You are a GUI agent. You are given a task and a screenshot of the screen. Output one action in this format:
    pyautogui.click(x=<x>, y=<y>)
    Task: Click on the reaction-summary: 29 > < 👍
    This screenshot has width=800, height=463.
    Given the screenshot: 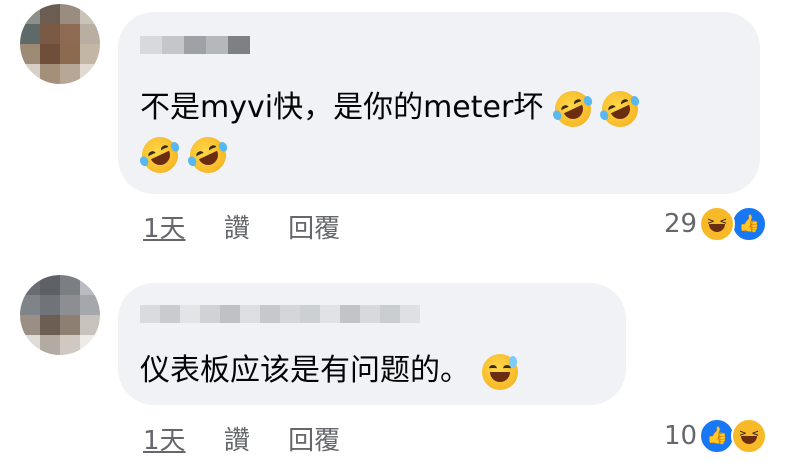 What is the action you would take?
    pyautogui.click(x=716, y=224)
    